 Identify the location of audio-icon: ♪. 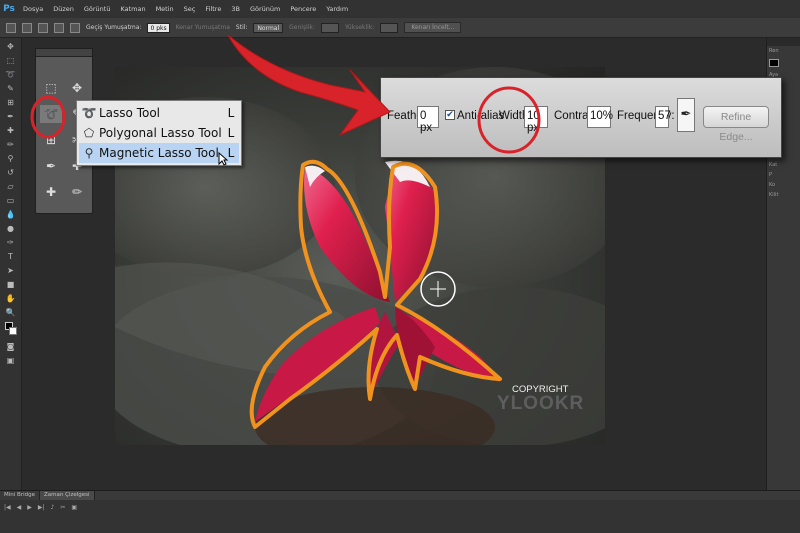
(53, 509).